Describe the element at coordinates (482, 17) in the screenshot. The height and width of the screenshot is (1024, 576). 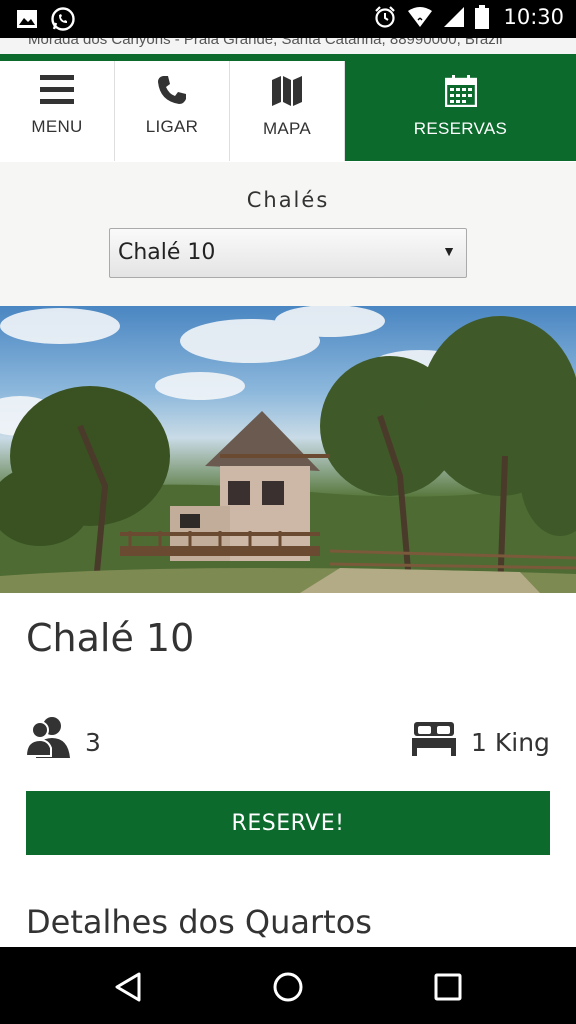
I see `battery-icon` at that location.